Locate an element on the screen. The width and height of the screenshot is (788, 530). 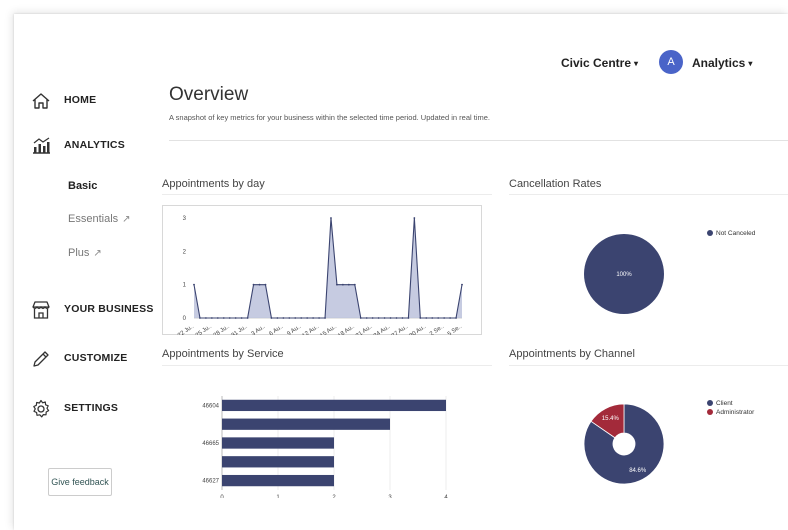
org-switcher: Civic Centre ▾ is located at coordinates (599, 63).